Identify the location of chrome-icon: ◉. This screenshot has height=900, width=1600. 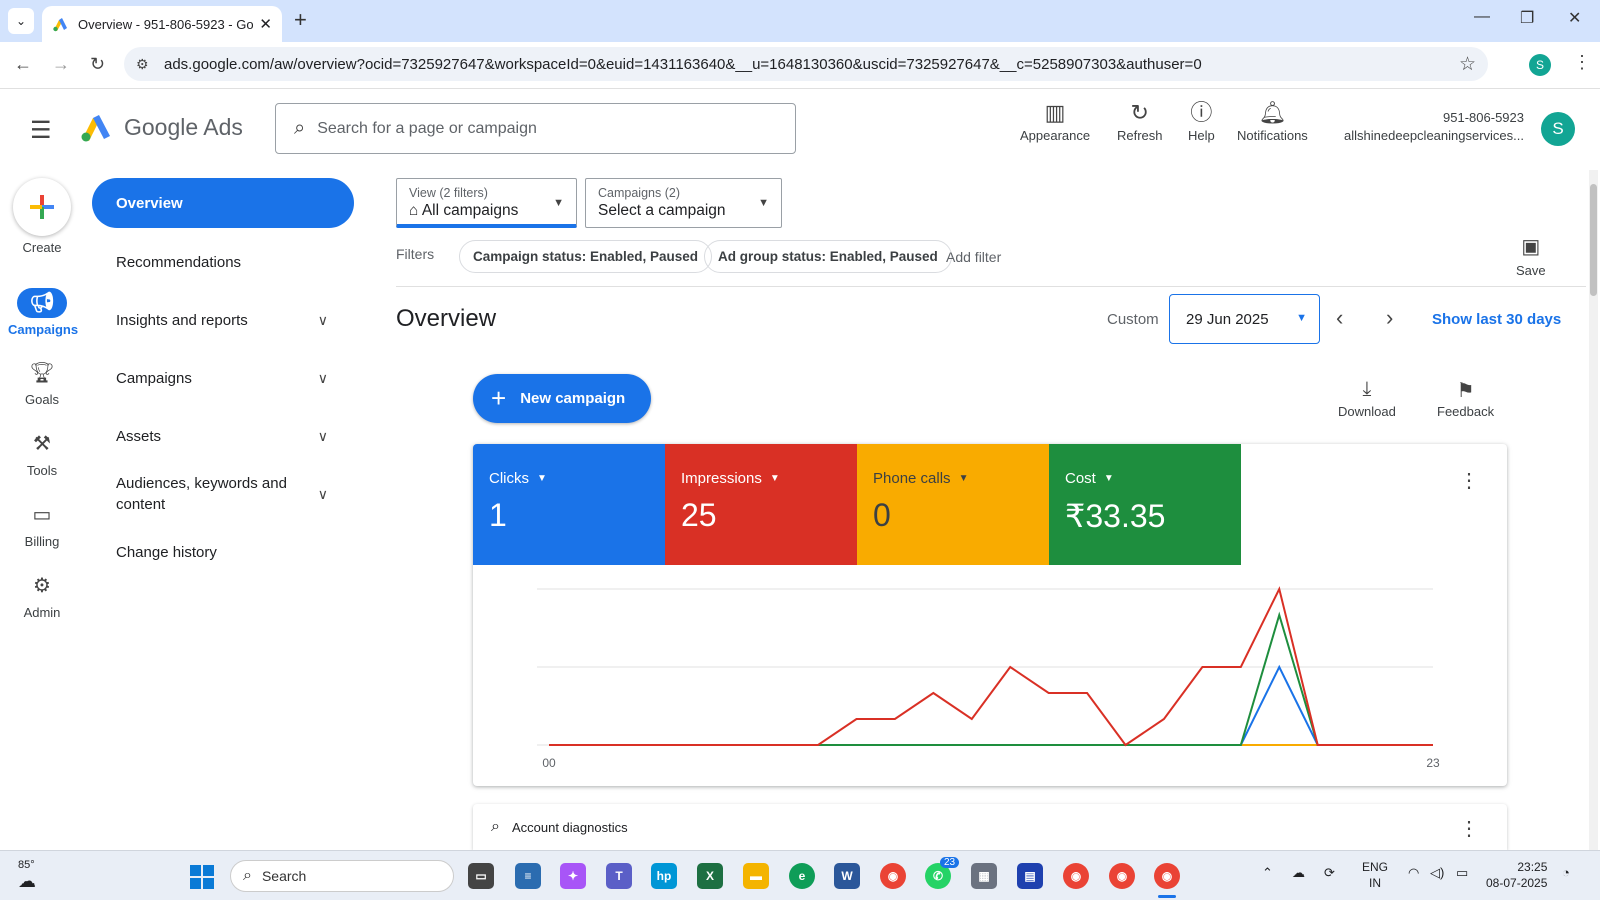
(893, 876).